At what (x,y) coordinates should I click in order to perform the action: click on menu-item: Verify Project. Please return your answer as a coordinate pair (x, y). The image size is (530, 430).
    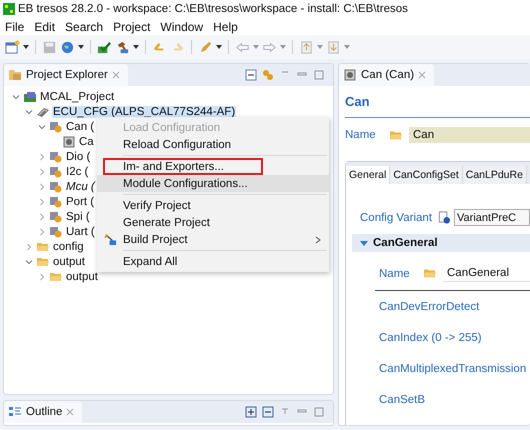
    Looking at the image, I should click on (213, 205).